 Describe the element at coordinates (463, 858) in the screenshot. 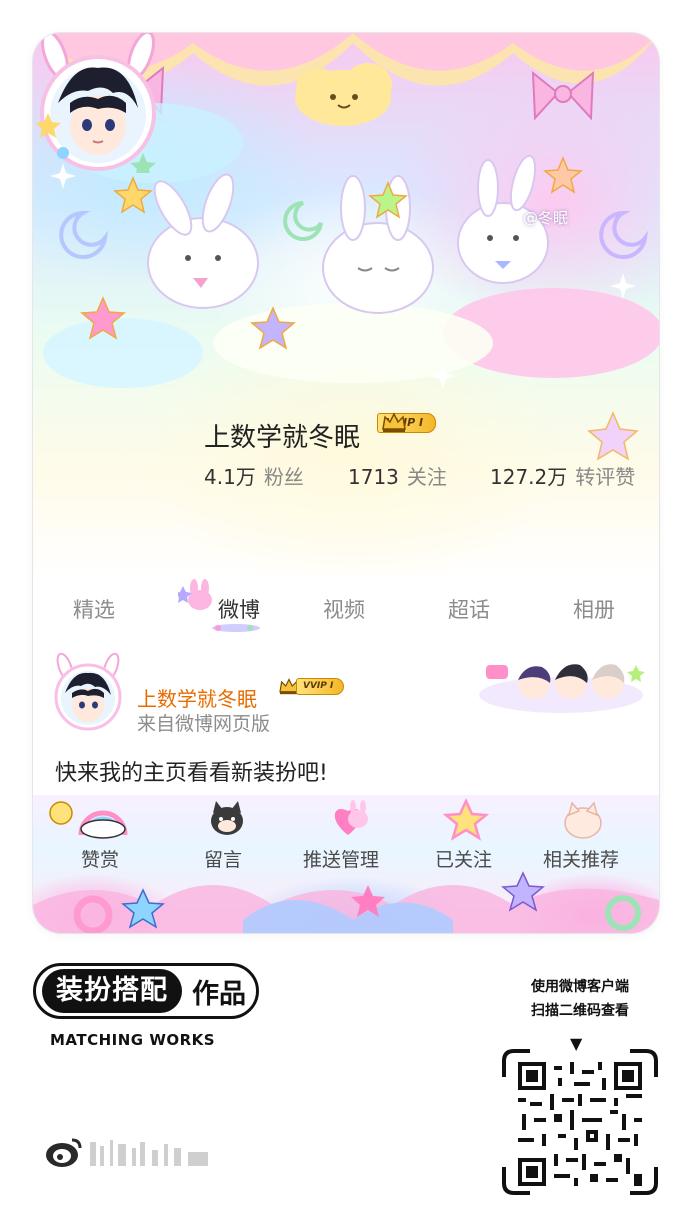

I see `following-button: 已关注` at that location.